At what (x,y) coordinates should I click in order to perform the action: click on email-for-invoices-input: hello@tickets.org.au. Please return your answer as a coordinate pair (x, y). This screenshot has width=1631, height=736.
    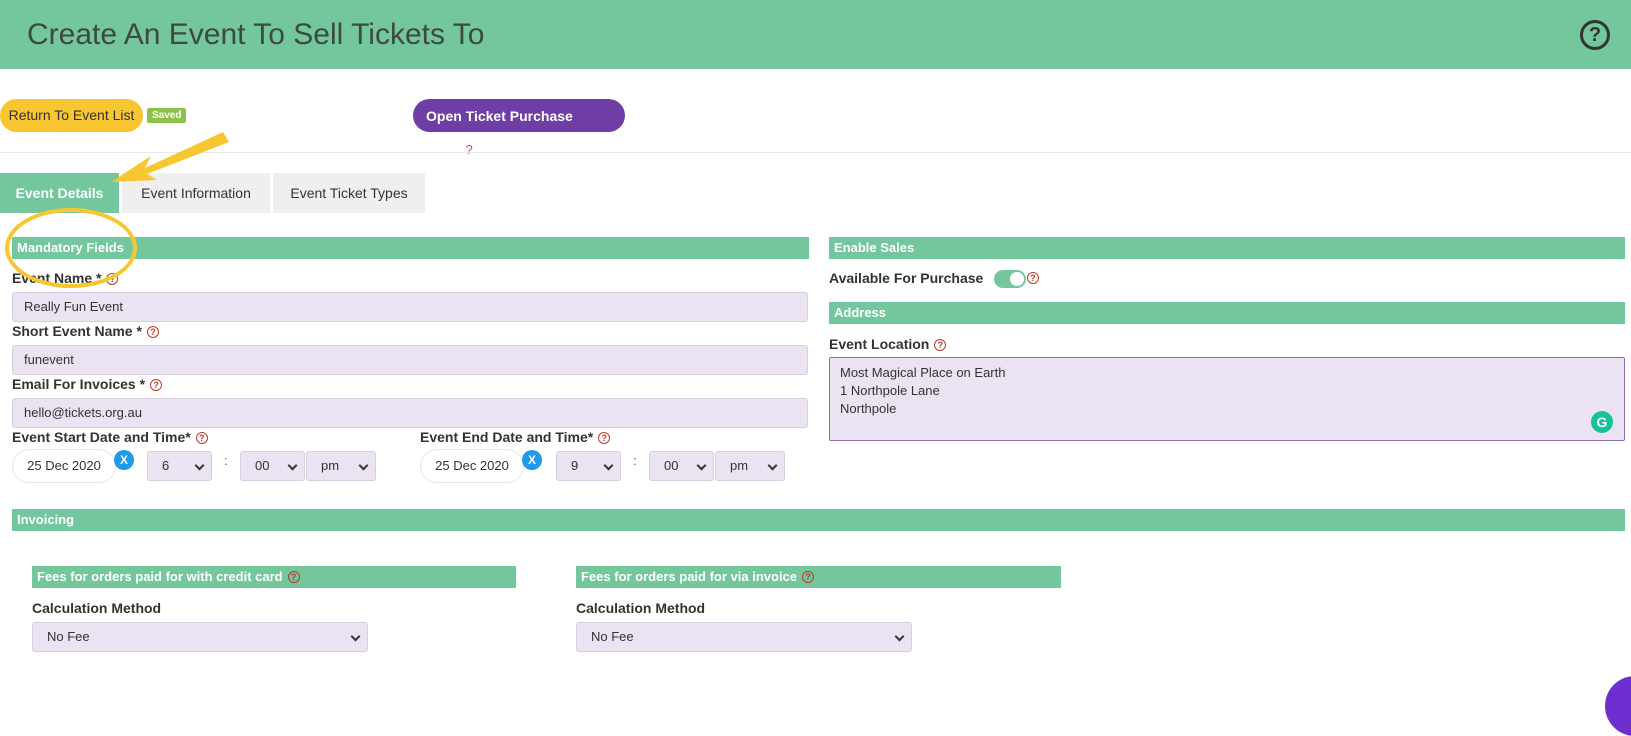
    Looking at the image, I should click on (410, 413).